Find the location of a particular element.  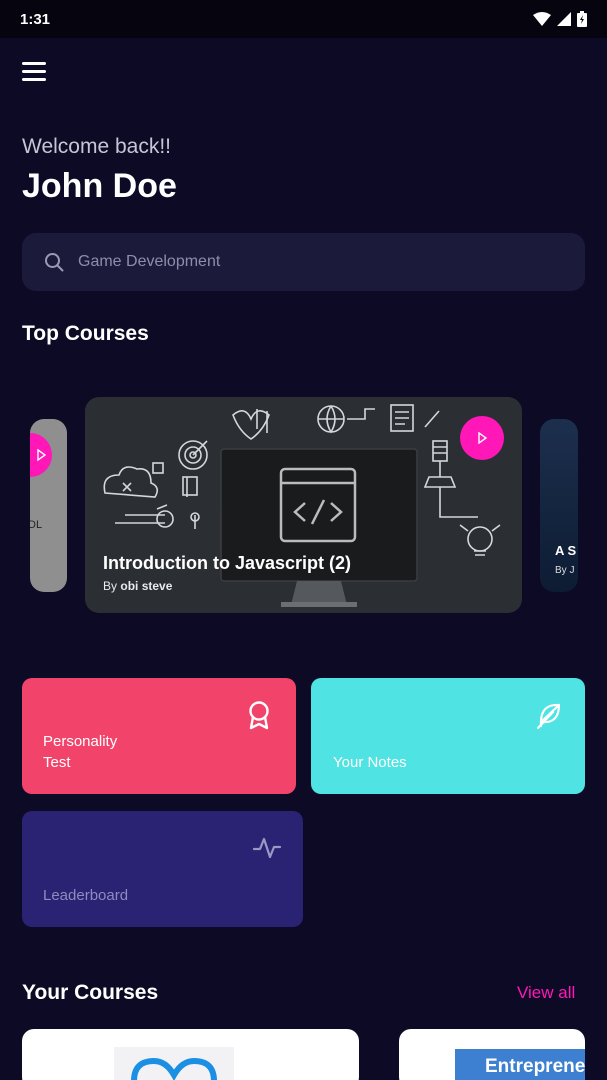

author-prefix: By is located at coordinates (110, 586).